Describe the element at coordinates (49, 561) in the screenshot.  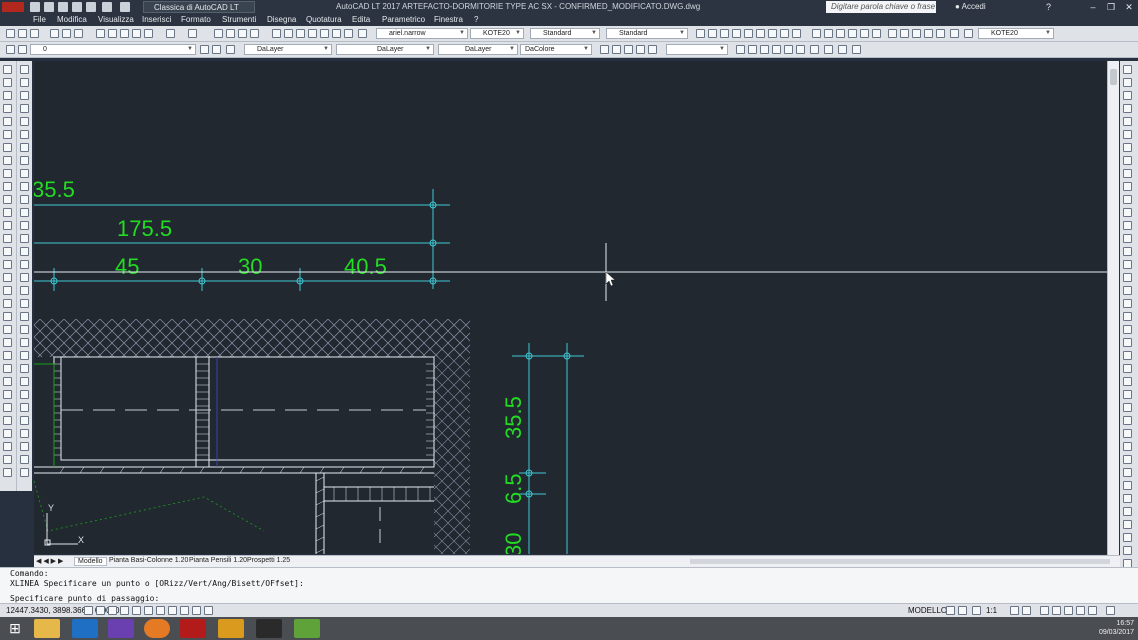
I see `tab-nav-arrows-icon: ◀ ◀ ▶ ▶` at that location.